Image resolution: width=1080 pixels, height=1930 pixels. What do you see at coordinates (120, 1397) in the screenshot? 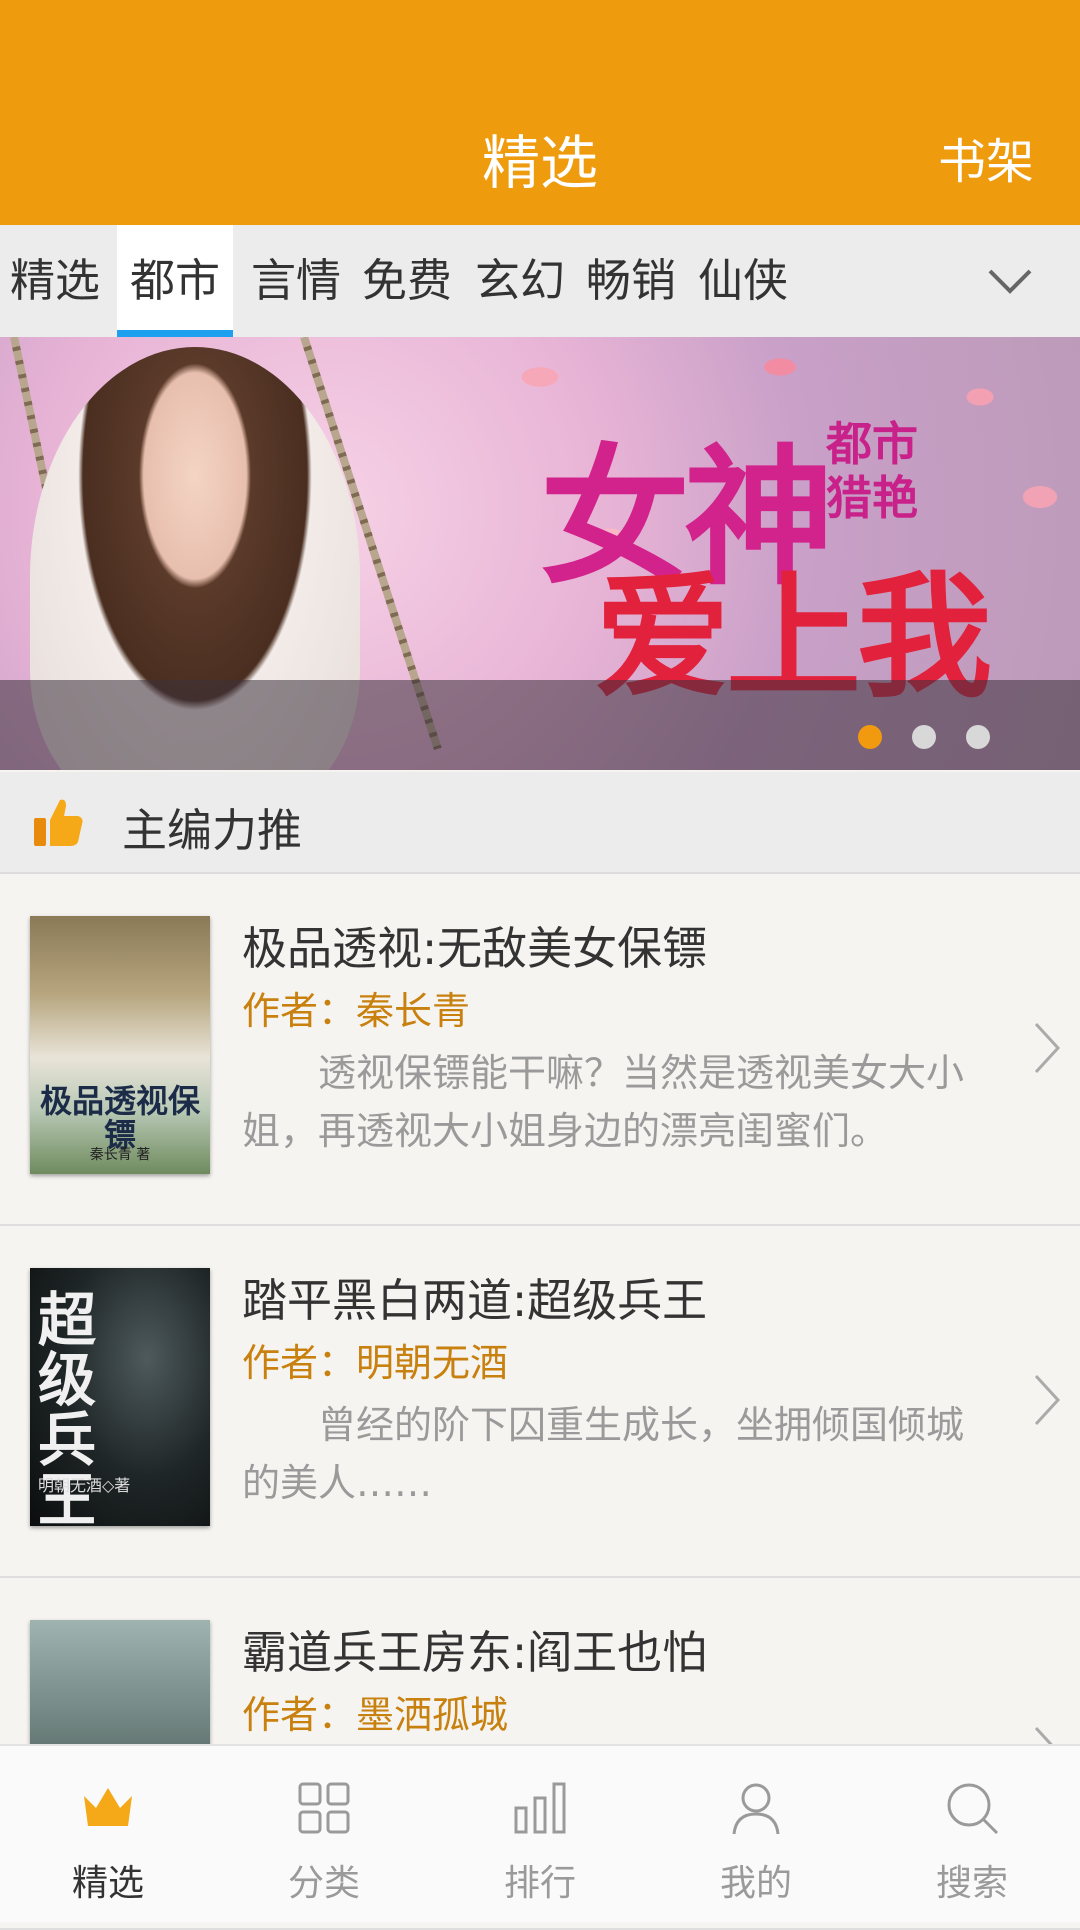
I see `book-cover: 超级兵王 明朝无酒◇著` at bounding box center [120, 1397].